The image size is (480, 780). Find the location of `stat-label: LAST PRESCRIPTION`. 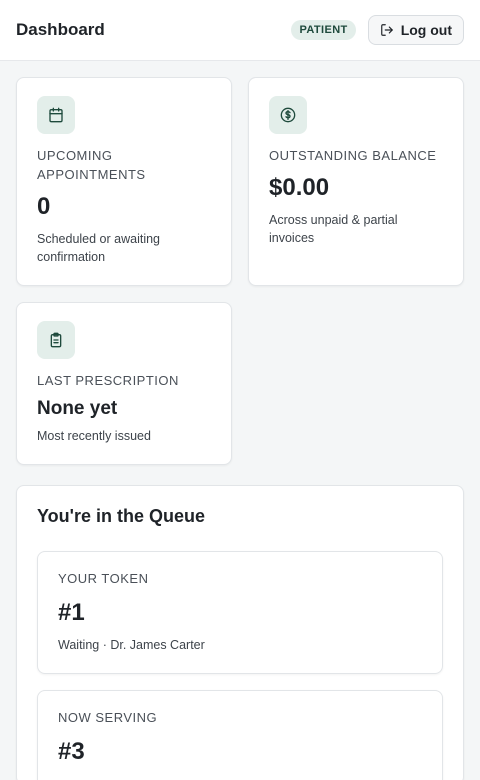

stat-label: LAST PRESCRIPTION is located at coordinates (108, 380).